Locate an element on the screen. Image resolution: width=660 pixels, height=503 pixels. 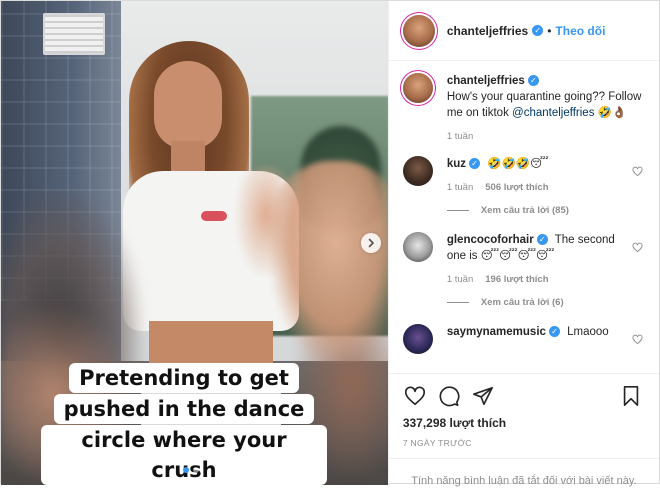
author-username: chanteljeffries is located at coordinates (487, 31).